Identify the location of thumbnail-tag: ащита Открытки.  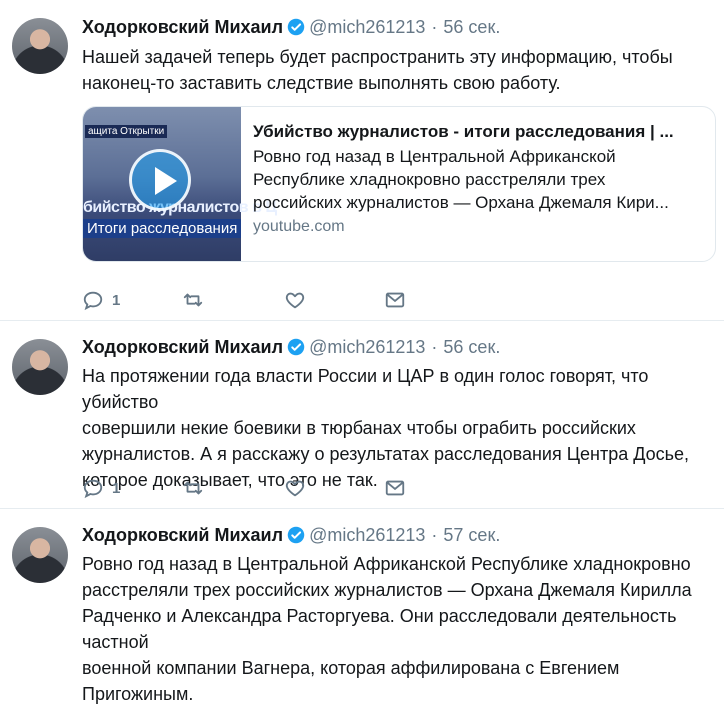
(126, 131).